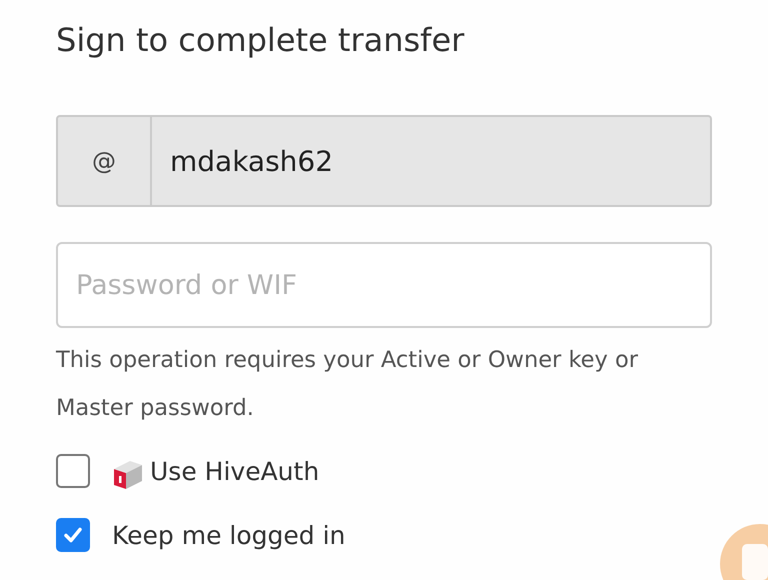 This screenshot has width=768, height=580. I want to click on option-label: Use HiveAuth, so click(235, 471).